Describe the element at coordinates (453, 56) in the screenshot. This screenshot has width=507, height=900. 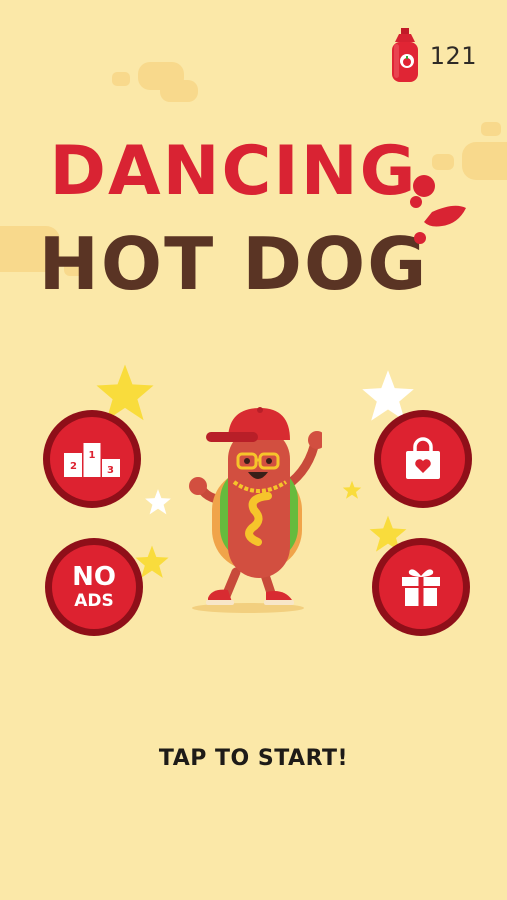
I see `ketchup-count: 121` at that location.